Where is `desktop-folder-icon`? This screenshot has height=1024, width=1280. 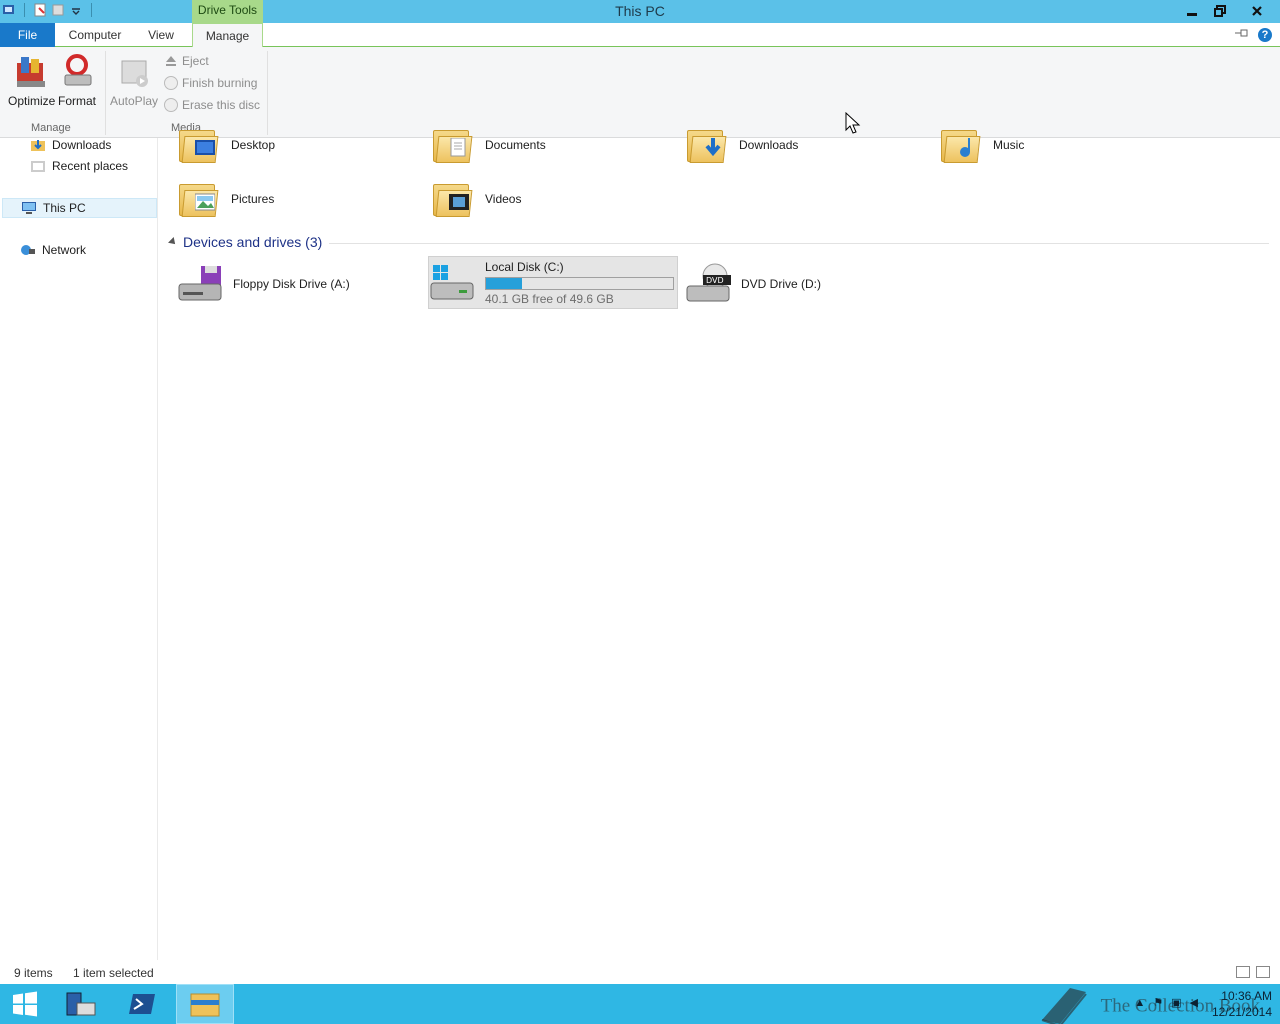
desktop-folder-icon is located at coordinates (199, 145).